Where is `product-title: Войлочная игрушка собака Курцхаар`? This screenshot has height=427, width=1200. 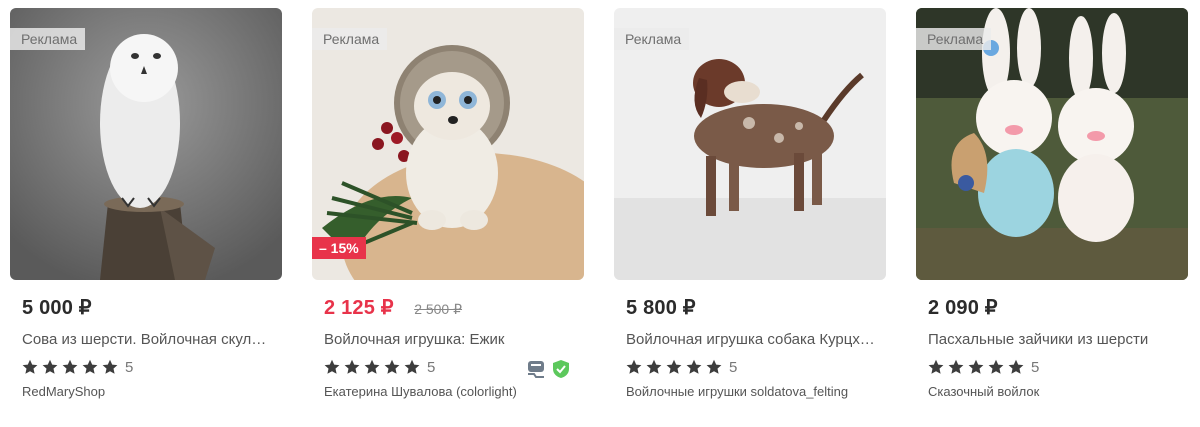
product-title: Войлочная игрушка собака Курцхаар is located at coordinates (751, 339).